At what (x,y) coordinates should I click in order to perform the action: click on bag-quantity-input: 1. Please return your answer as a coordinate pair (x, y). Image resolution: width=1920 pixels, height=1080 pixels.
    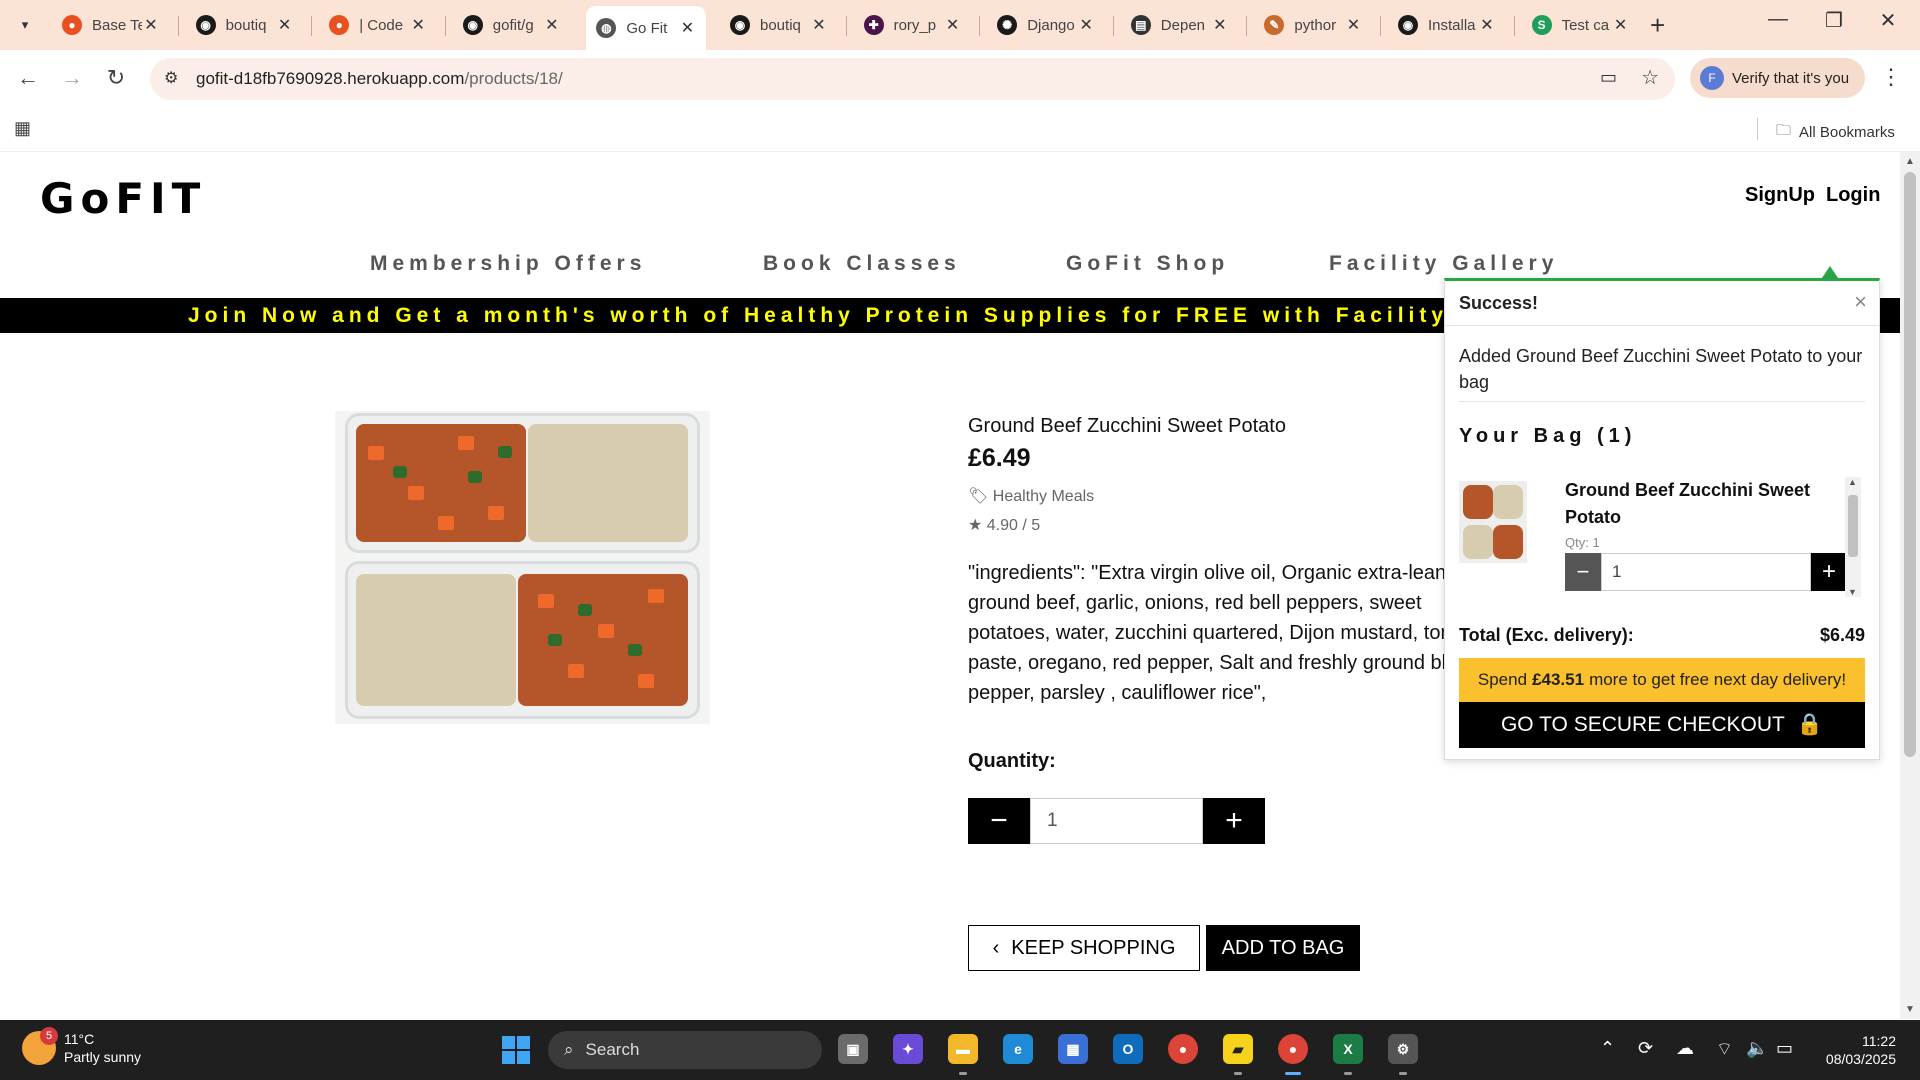
    Looking at the image, I should click on (1706, 572).